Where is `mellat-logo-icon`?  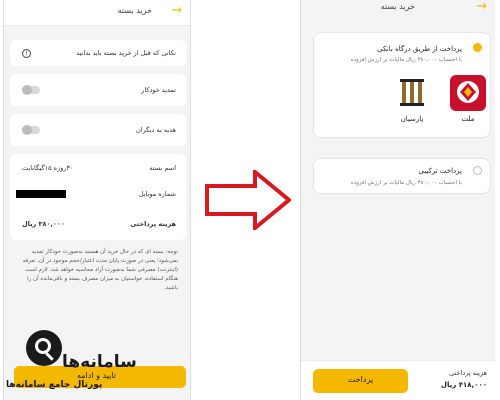 mellat-logo-icon is located at coordinates (468, 92).